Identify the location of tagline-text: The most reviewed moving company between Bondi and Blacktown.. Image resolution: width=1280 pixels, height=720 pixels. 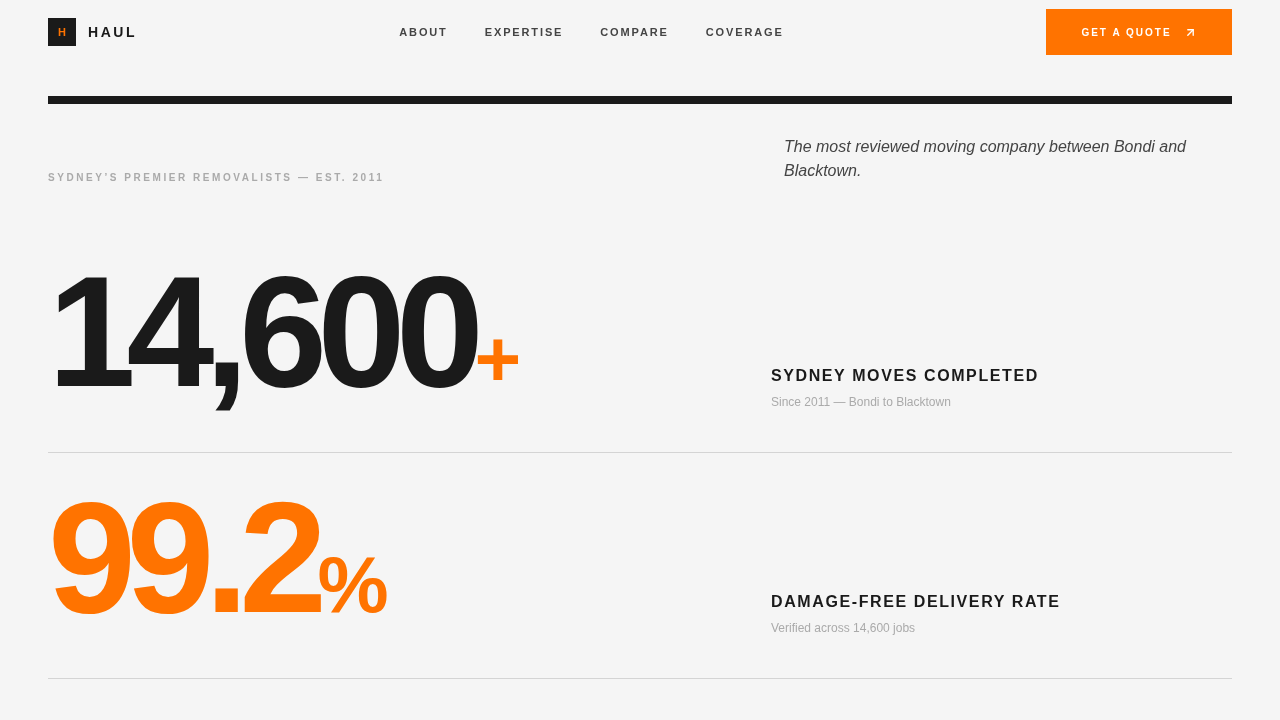
(986, 159).